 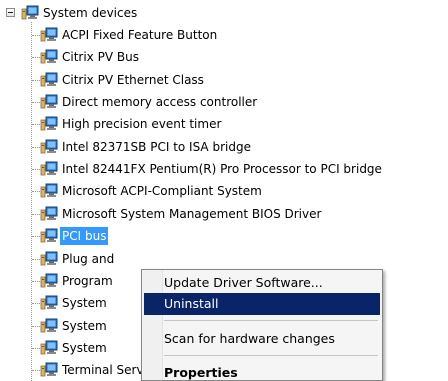 I want to click on tree-root-system-devices: System devices, so click(x=224, y=13).